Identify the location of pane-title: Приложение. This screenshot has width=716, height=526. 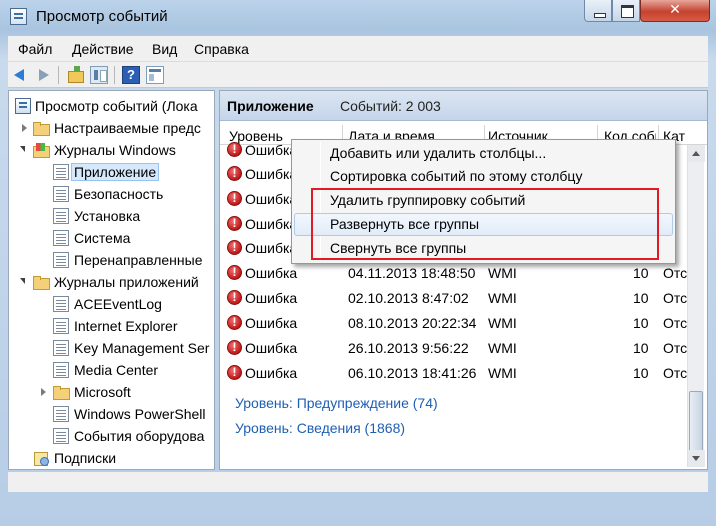
(270, 106).